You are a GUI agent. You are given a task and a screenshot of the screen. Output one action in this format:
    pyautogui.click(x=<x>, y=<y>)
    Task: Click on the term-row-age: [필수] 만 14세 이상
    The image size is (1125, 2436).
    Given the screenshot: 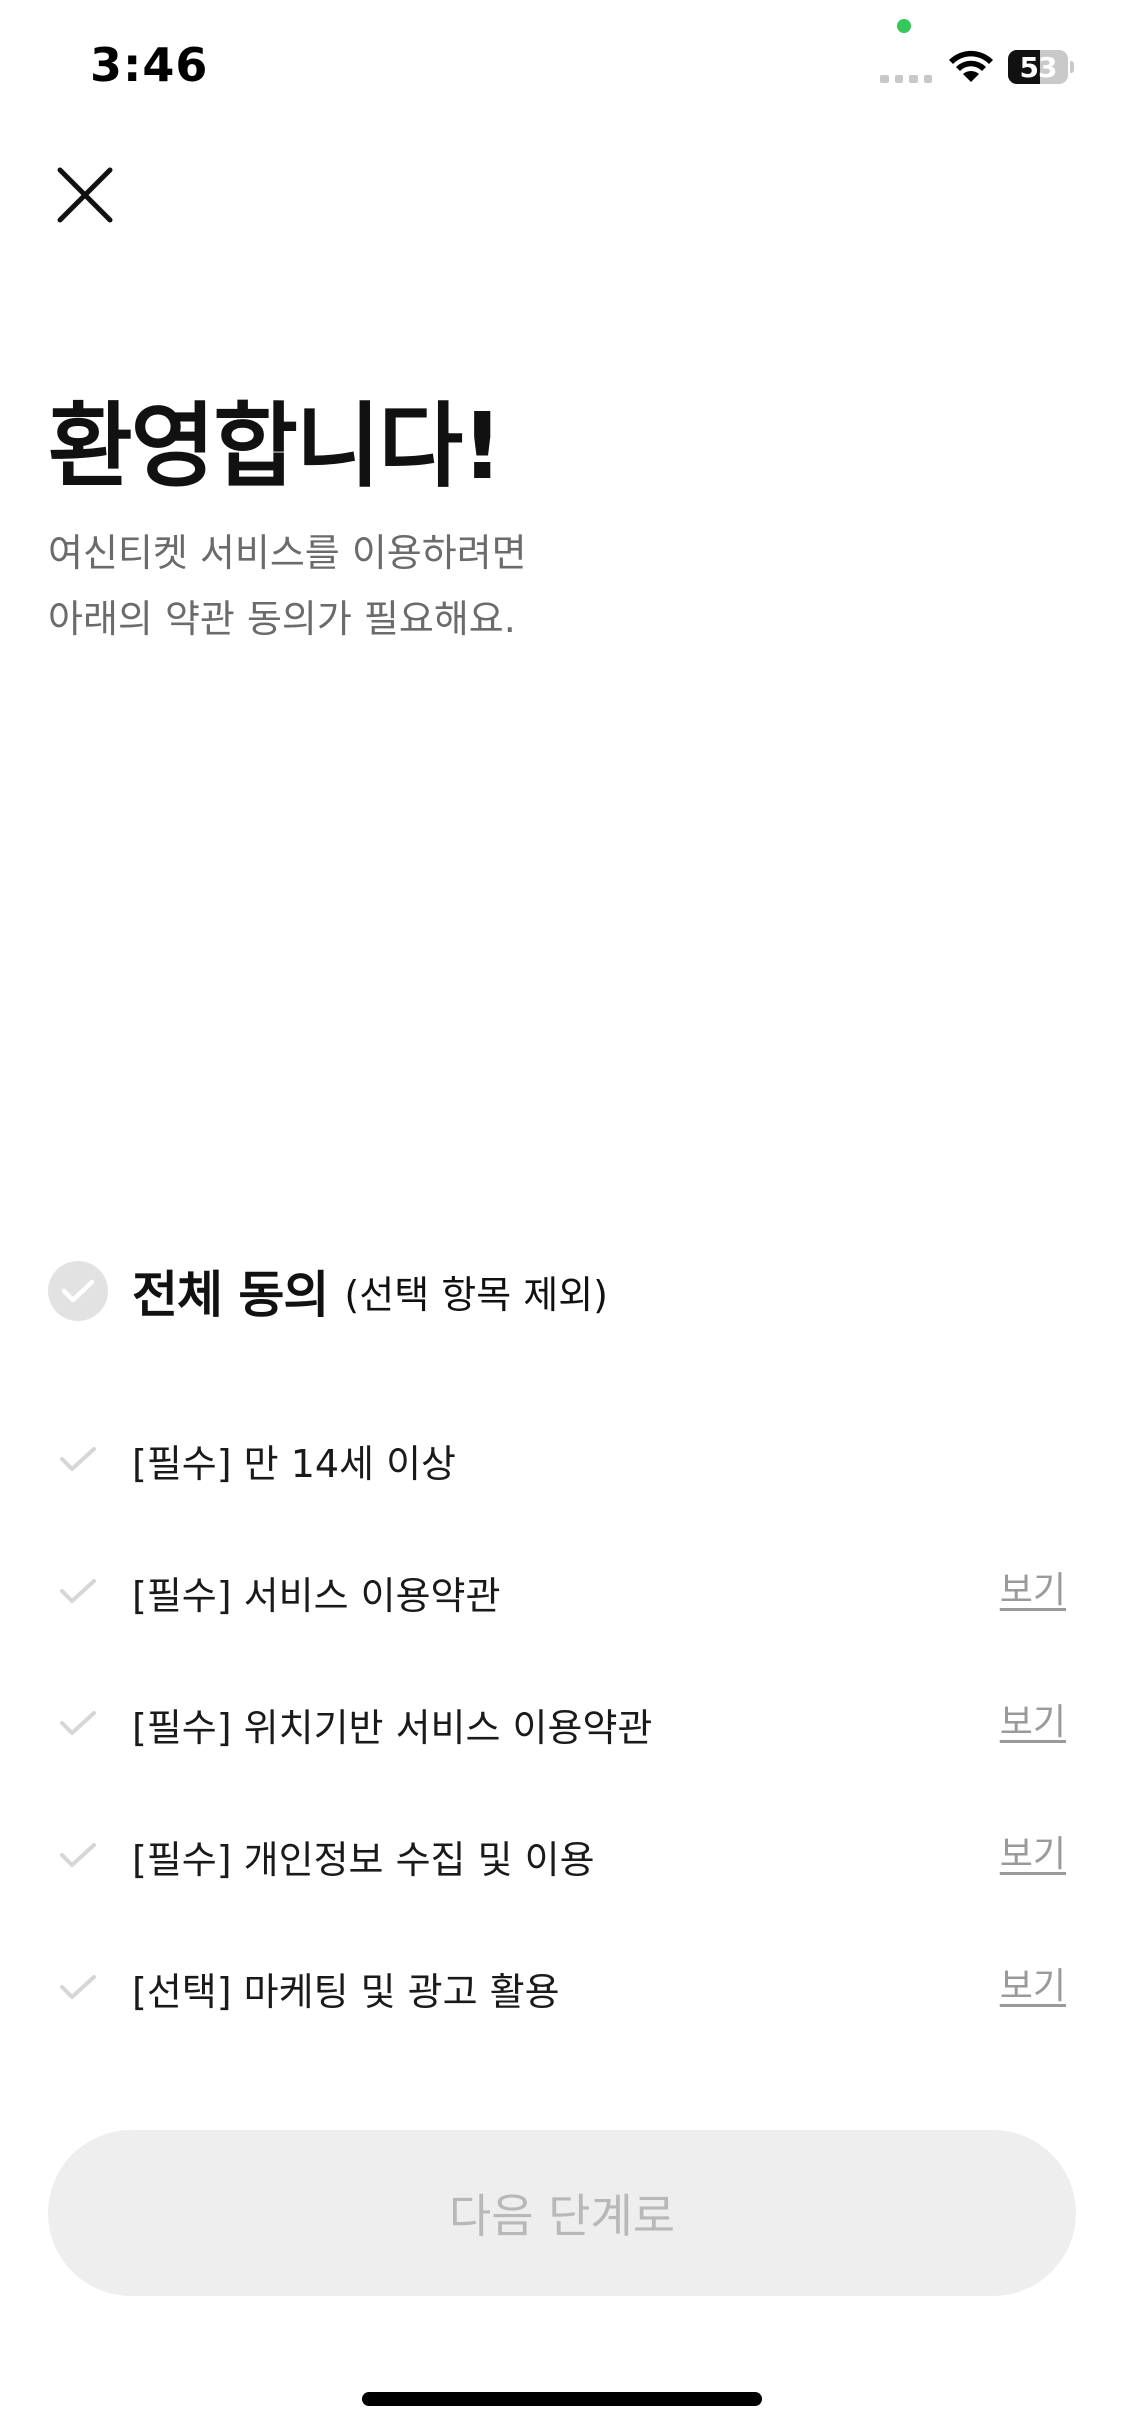 What is the action you would take?
    pyautogui.click(x=563, y=1460)
    